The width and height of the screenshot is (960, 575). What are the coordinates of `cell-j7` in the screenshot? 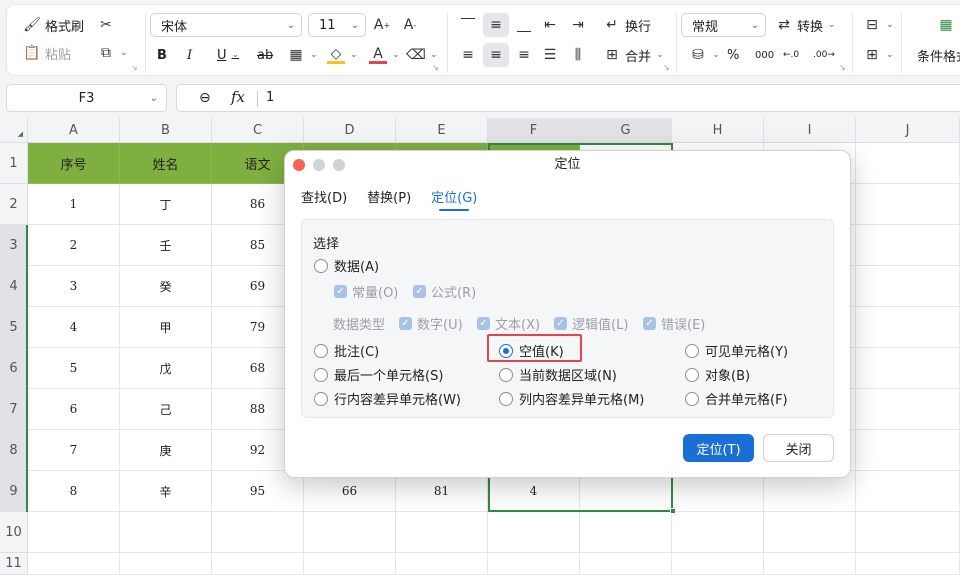 It's located at (908, 409).